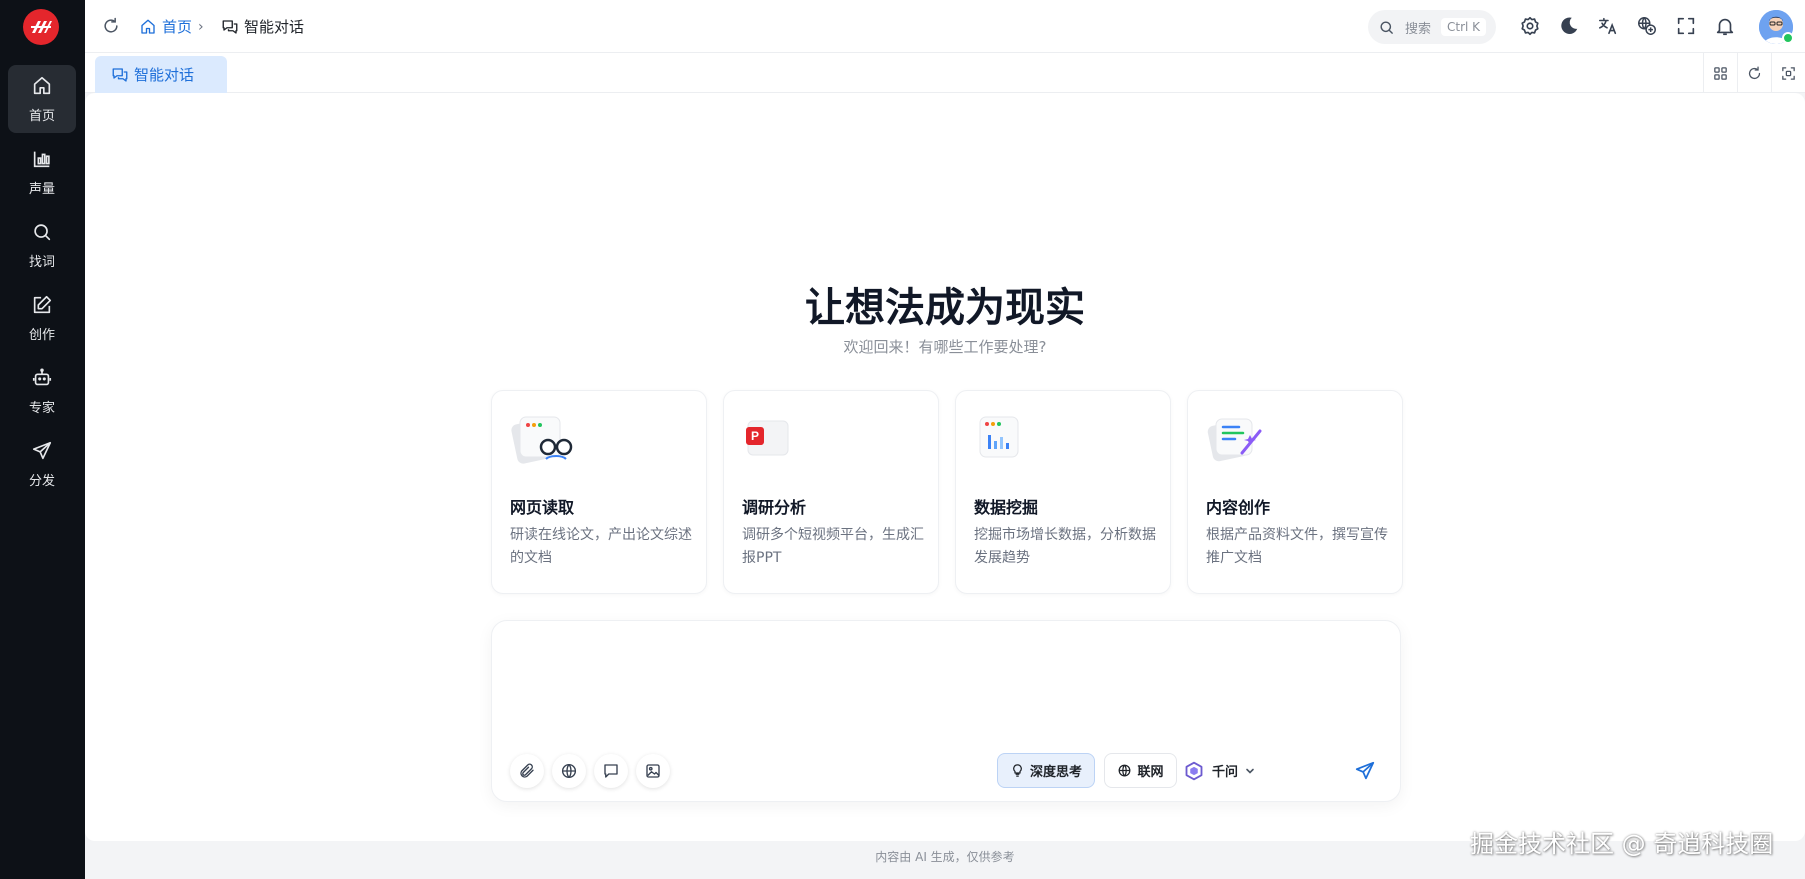  I want to click on sidebar: 首页 声量 找词 创作 专家 分发, so click(42, 439).